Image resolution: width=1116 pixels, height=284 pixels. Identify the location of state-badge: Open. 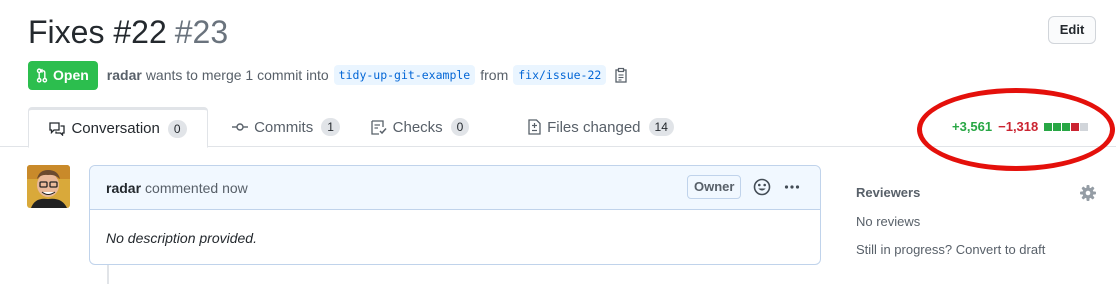
(63, 75).